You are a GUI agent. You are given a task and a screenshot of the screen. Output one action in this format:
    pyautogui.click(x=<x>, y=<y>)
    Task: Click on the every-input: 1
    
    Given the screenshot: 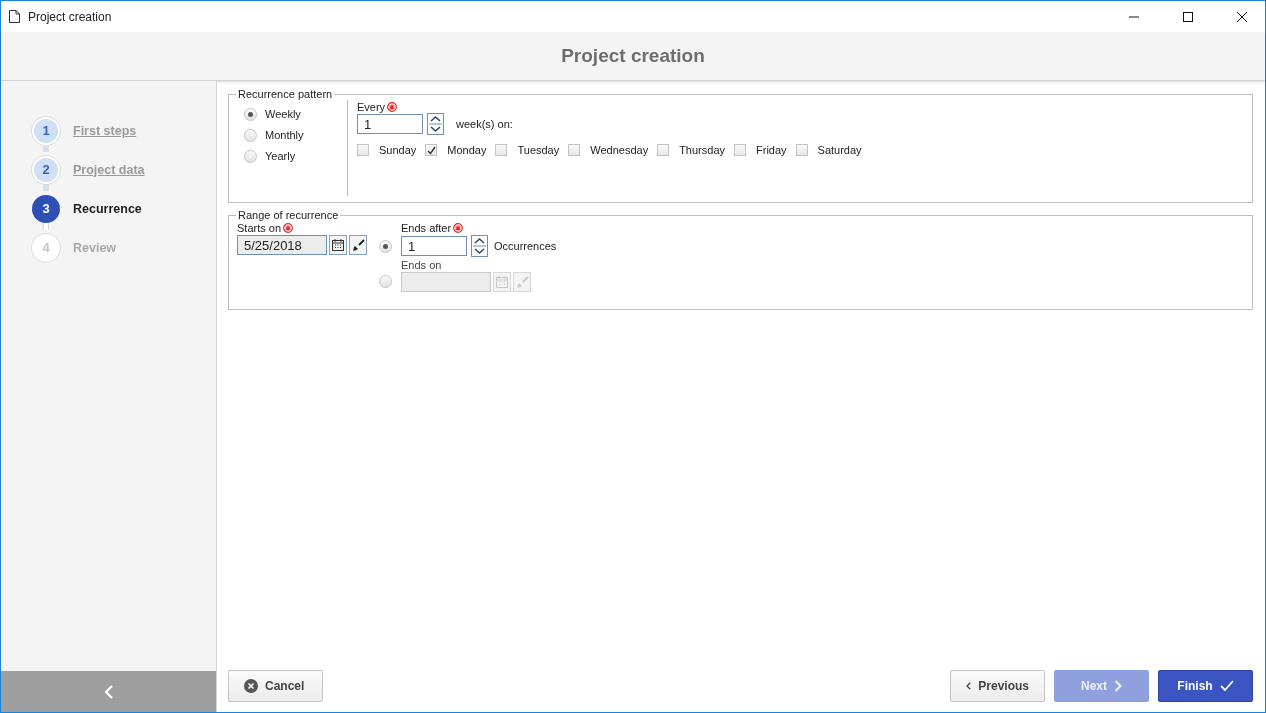 What is the action you would take?
    pyautogui.click(x=390, y=124)
    